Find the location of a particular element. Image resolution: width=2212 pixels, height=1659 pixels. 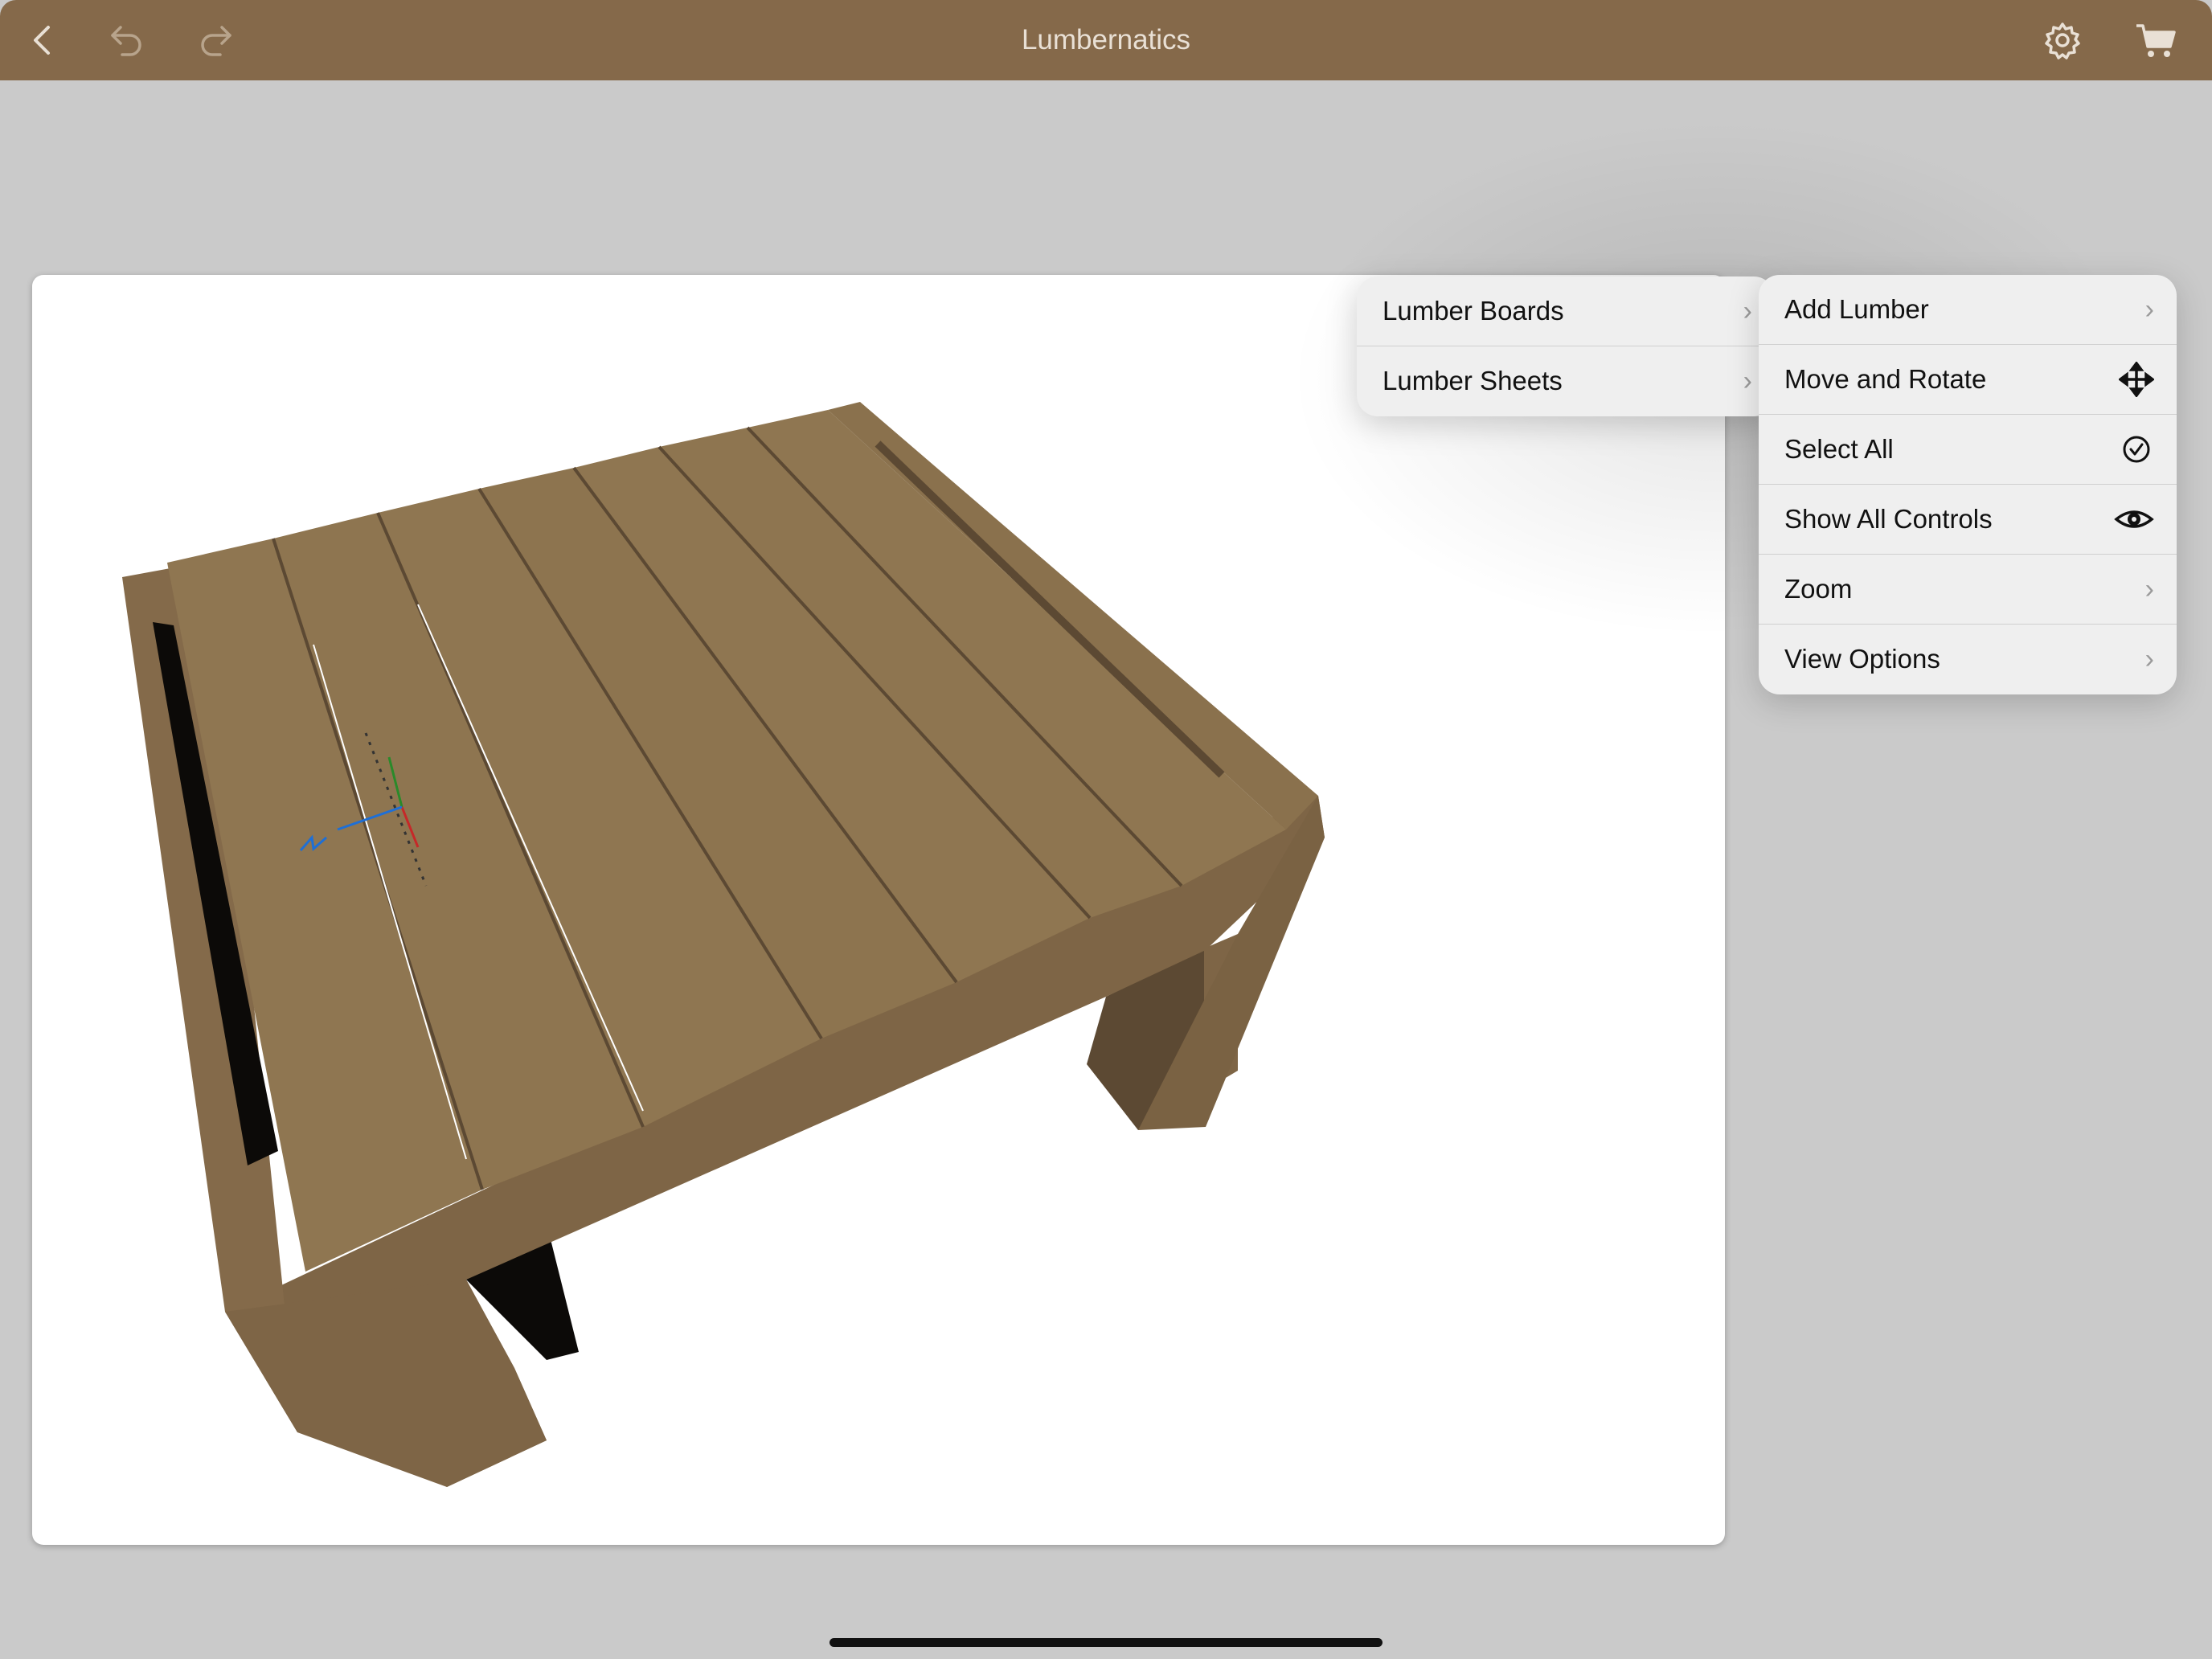

menu-item-show-all-controls: Show All Controls is located at coordinates (1968, 520).